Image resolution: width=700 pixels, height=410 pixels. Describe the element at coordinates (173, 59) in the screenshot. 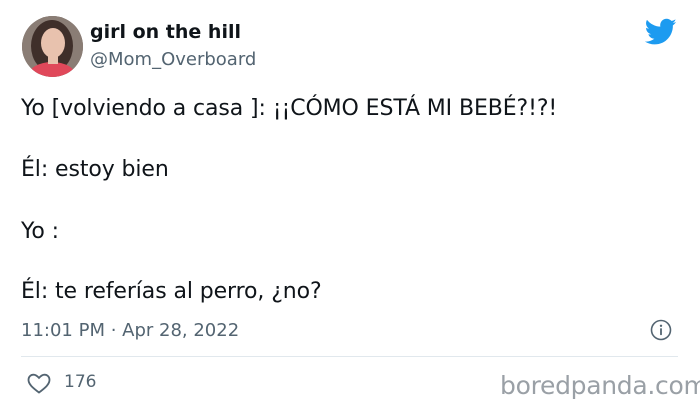

I see `user-handle: @Mom_Overboard` at that location.